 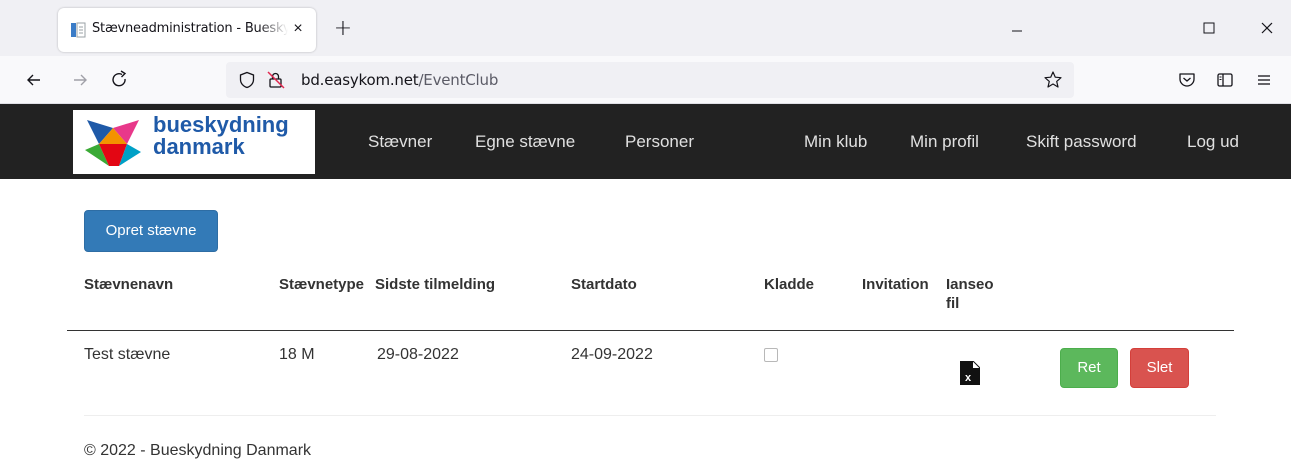 What do you see at coordinates (276, 80) in the screenshot?
I see `insecure-lock-icon` at bounding box center [276, 80].